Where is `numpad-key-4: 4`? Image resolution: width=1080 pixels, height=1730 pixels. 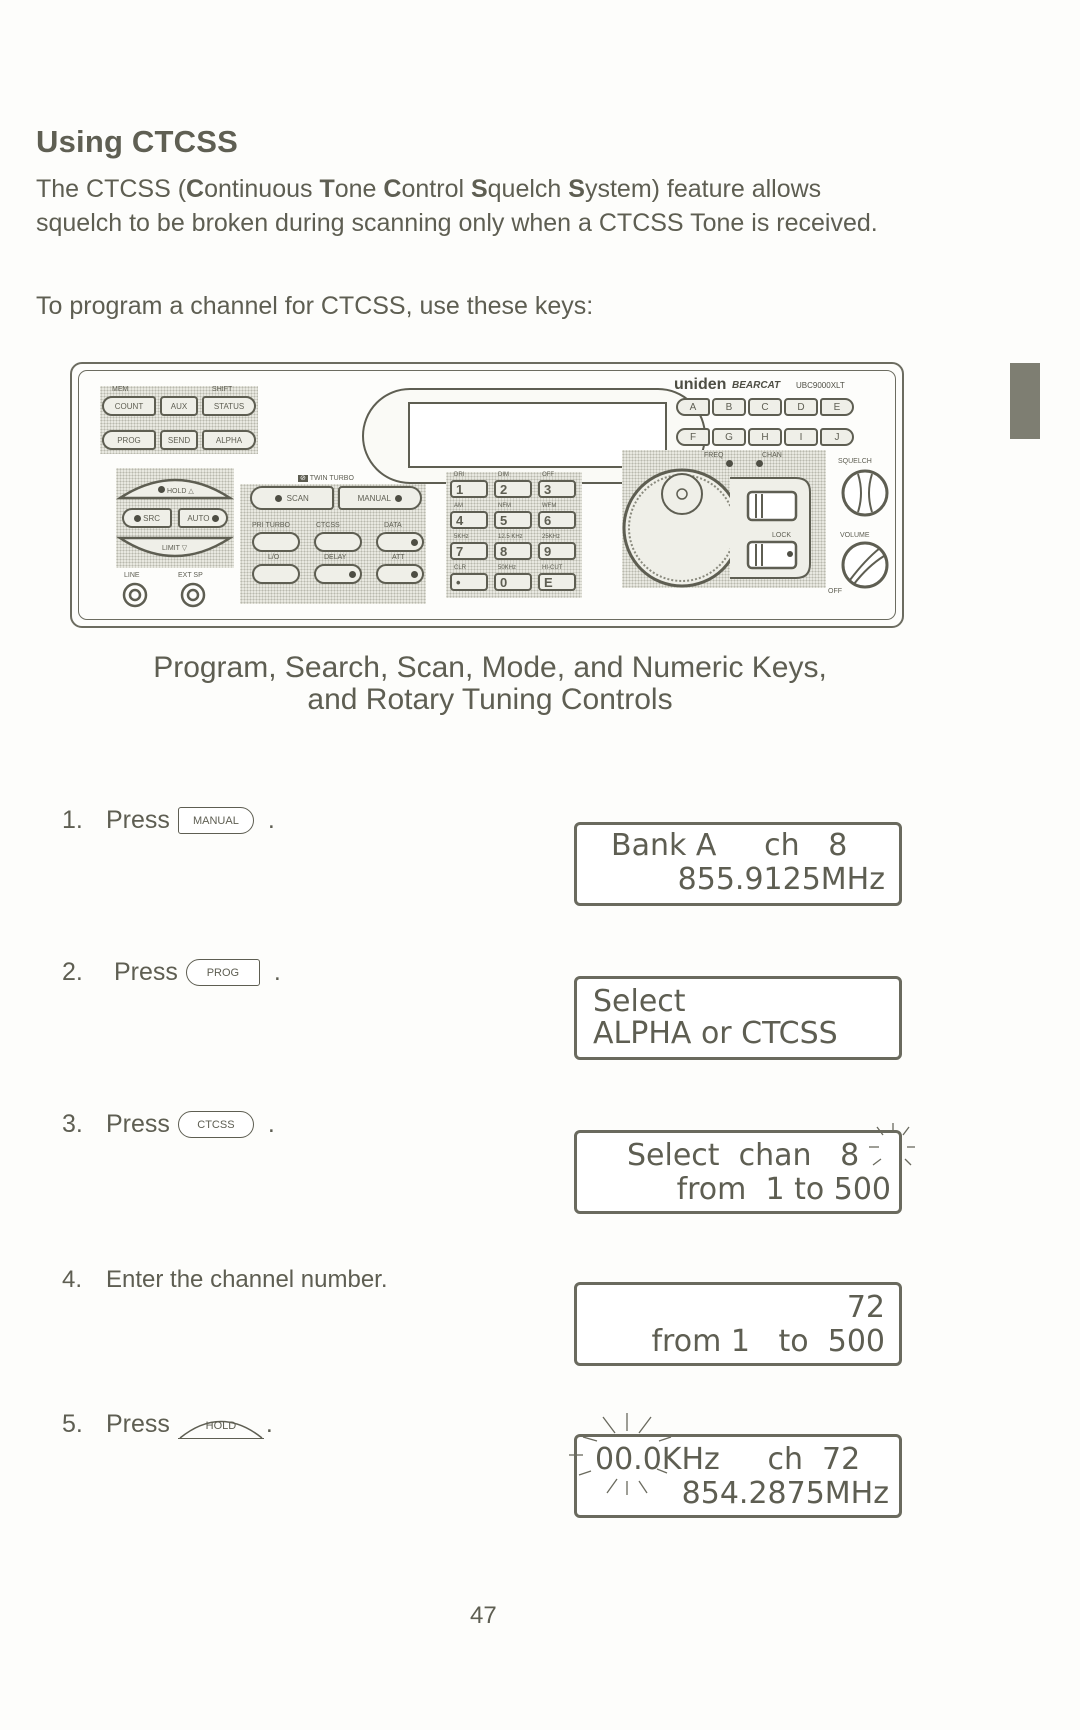
numpad-key-4: 4 is located at coordinates (469, 520).